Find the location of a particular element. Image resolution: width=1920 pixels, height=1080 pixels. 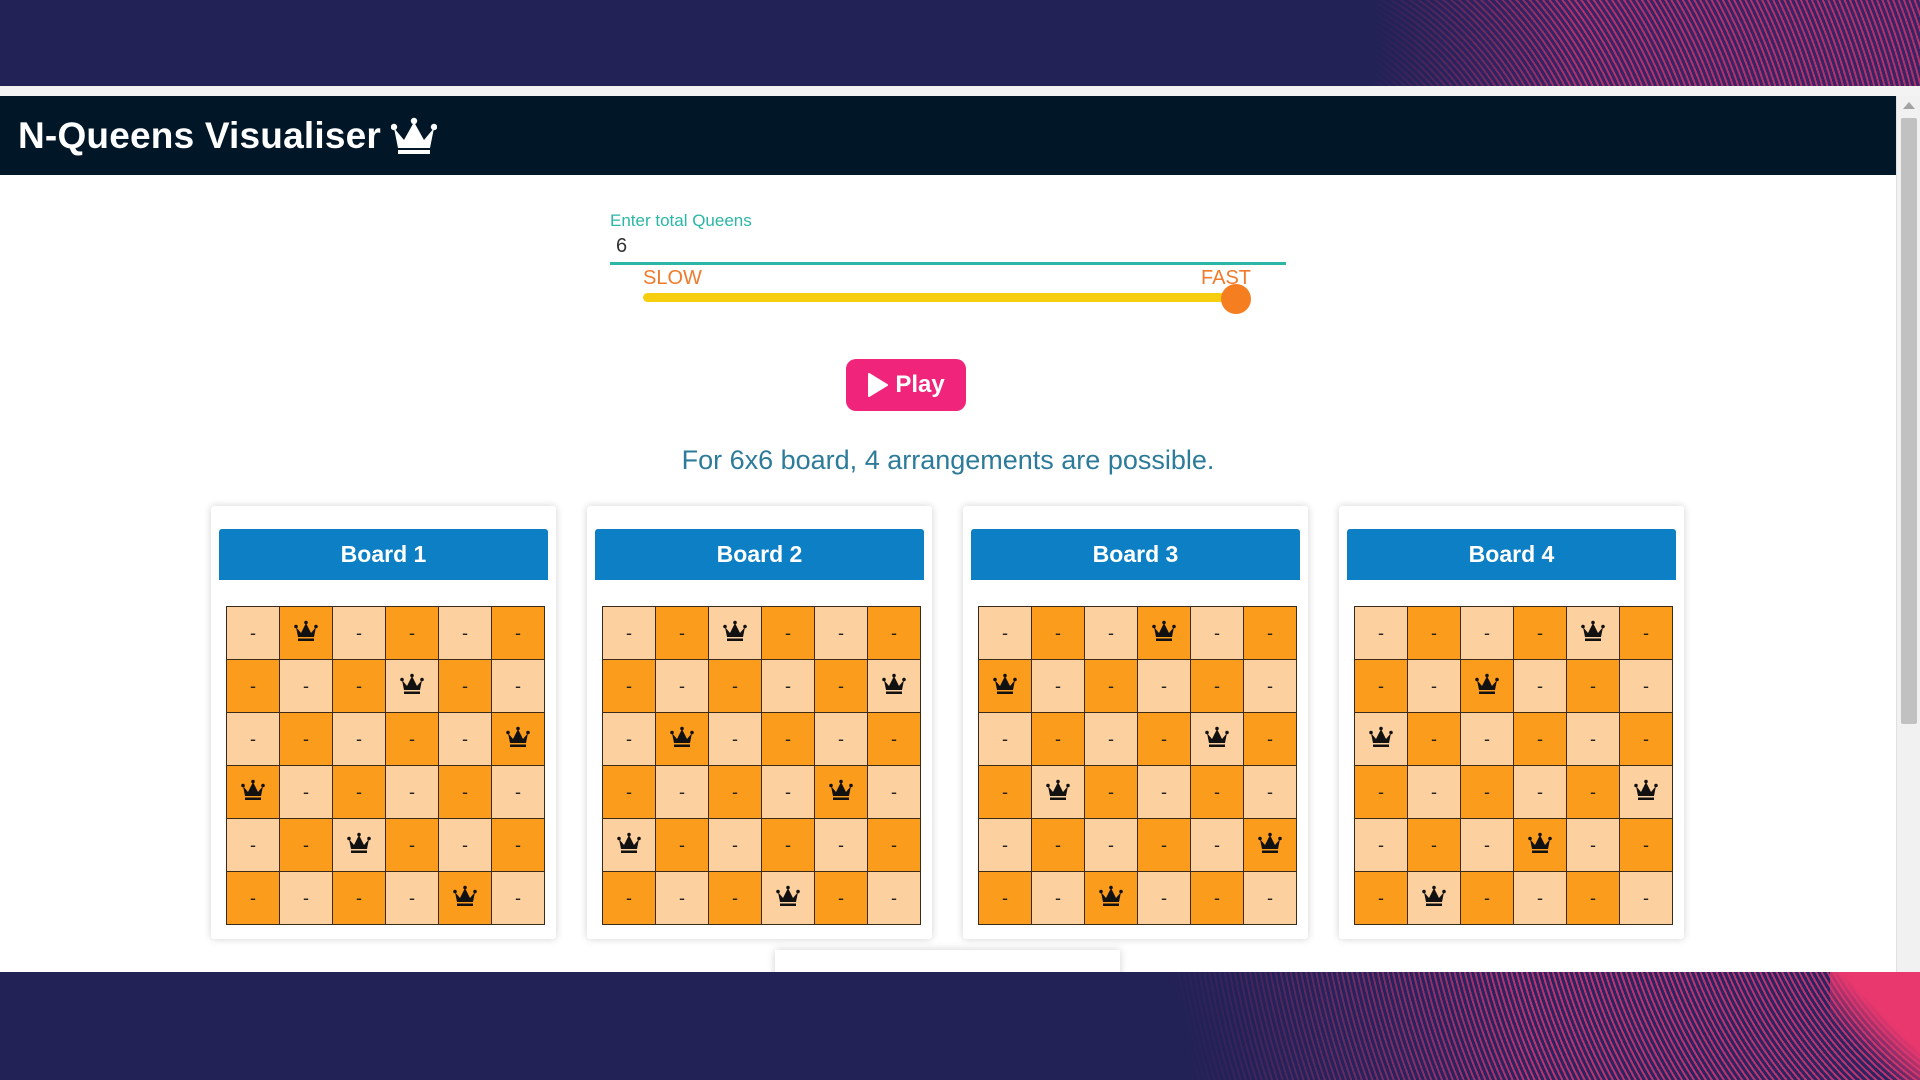

board-card: Board 3 ------------------------------ is located at coordinates (1135, 722).